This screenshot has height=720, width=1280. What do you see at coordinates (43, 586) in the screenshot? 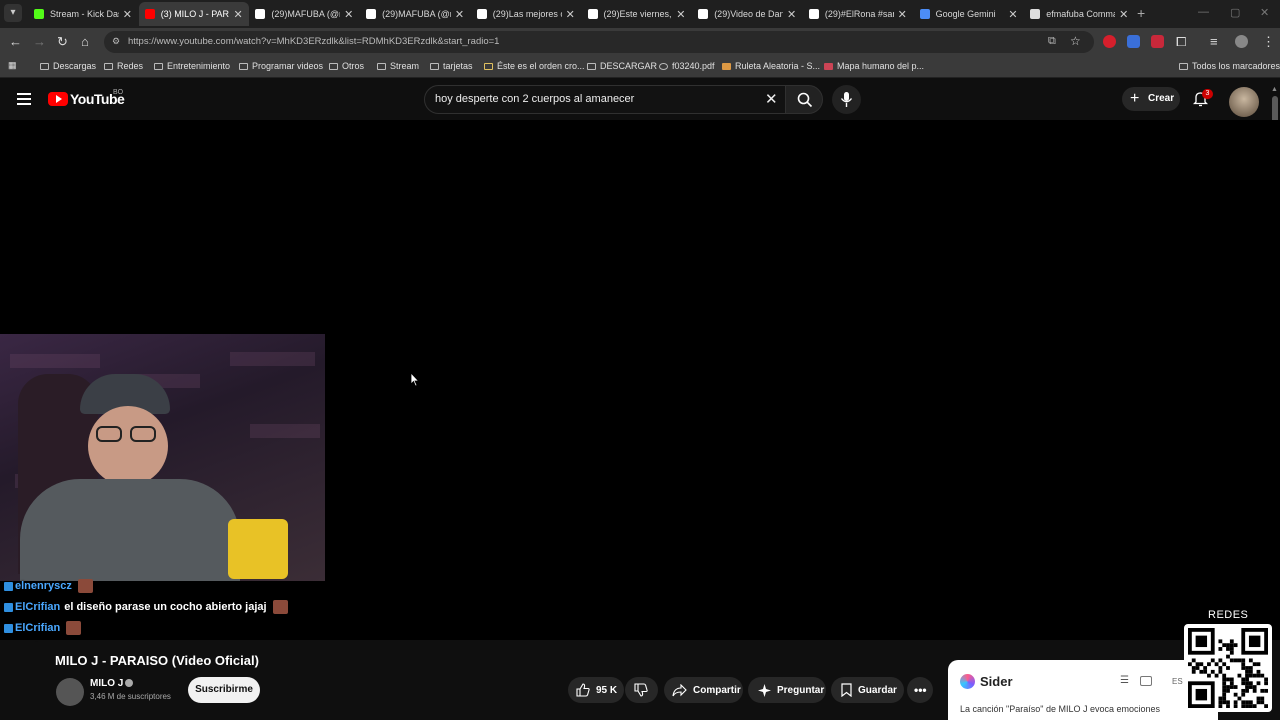
I see `chat-username: elnenryscz` at bounding box center [43, 586].